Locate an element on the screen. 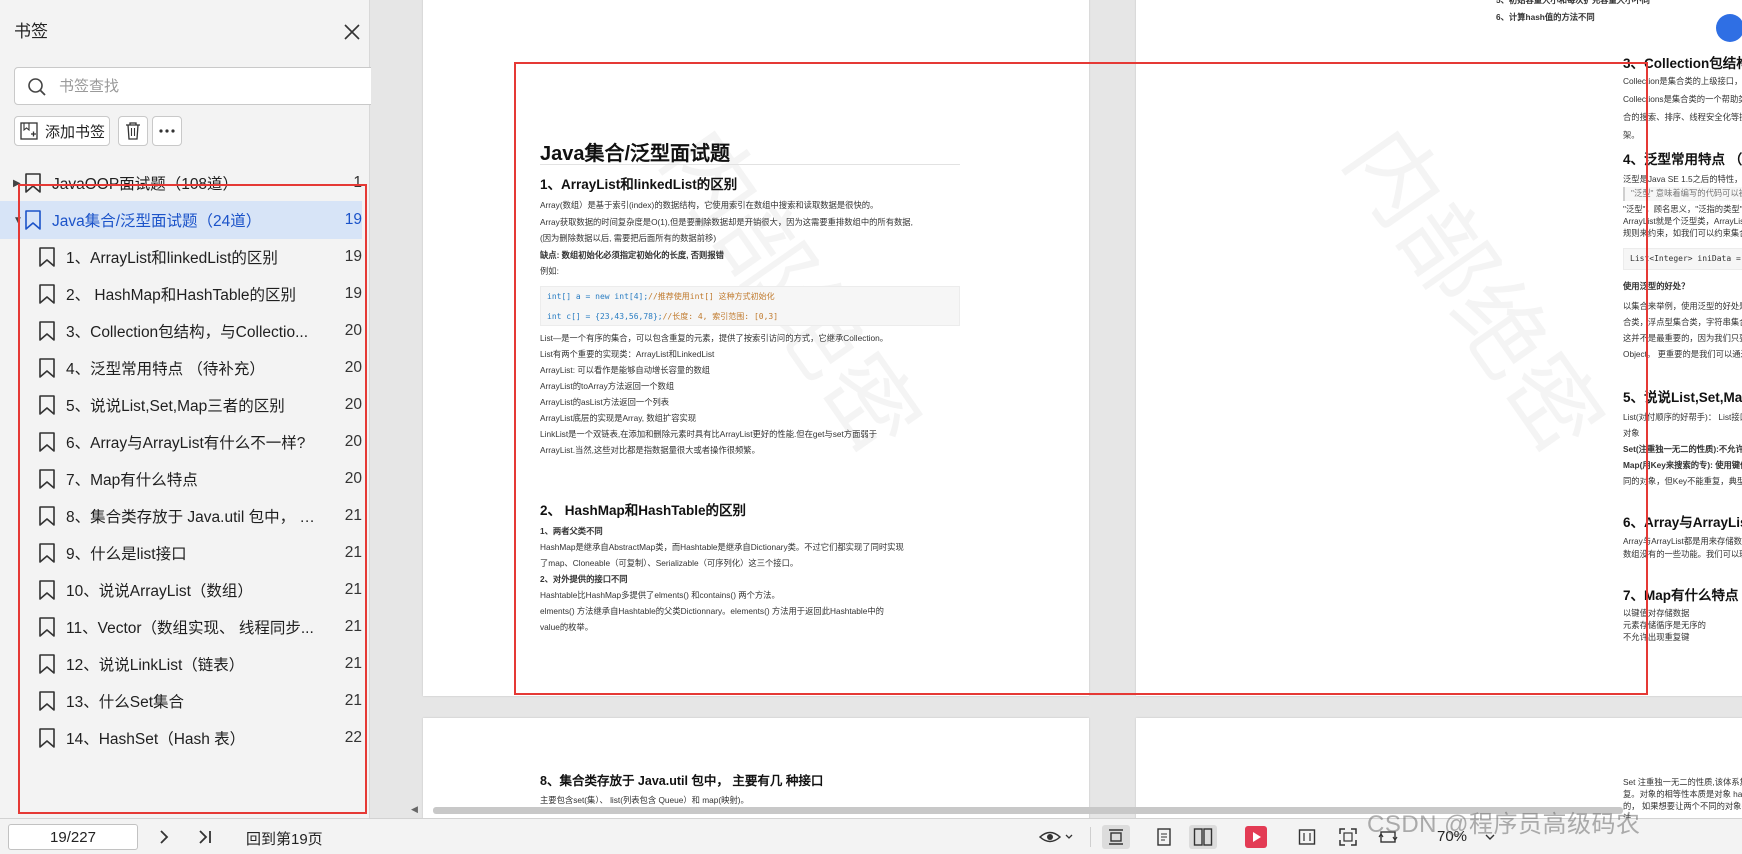 This screenshot has height=854, width=1742. divider is located at coordinates (1090, 837).